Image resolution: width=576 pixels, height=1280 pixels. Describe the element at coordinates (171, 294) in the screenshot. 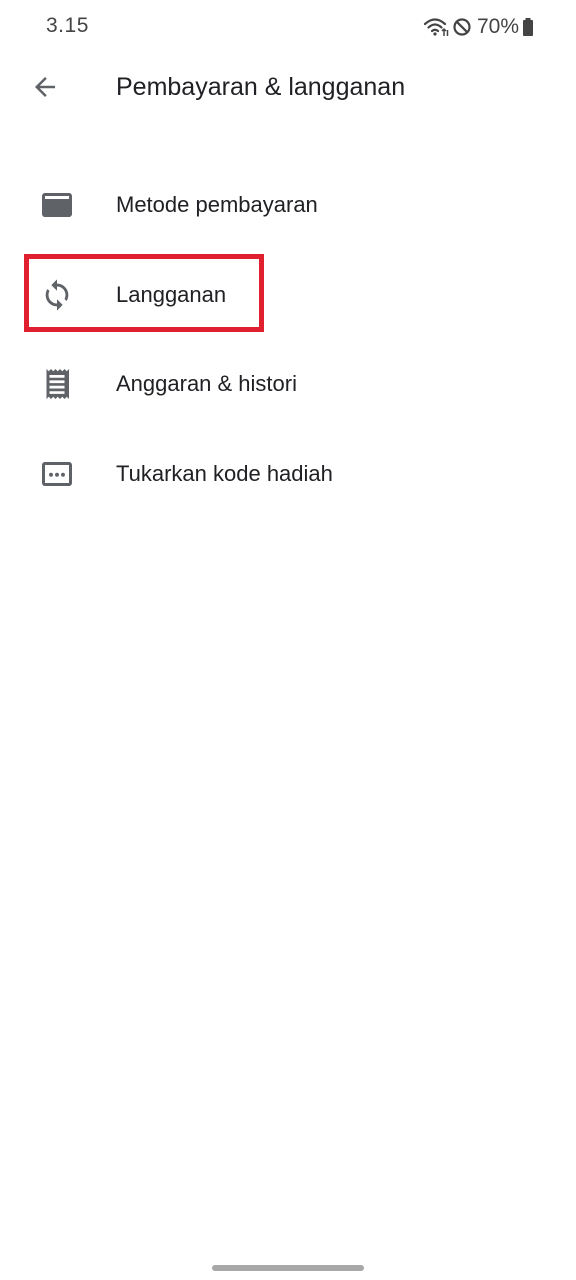

I see `menu-item-label: Langganan` at that location.